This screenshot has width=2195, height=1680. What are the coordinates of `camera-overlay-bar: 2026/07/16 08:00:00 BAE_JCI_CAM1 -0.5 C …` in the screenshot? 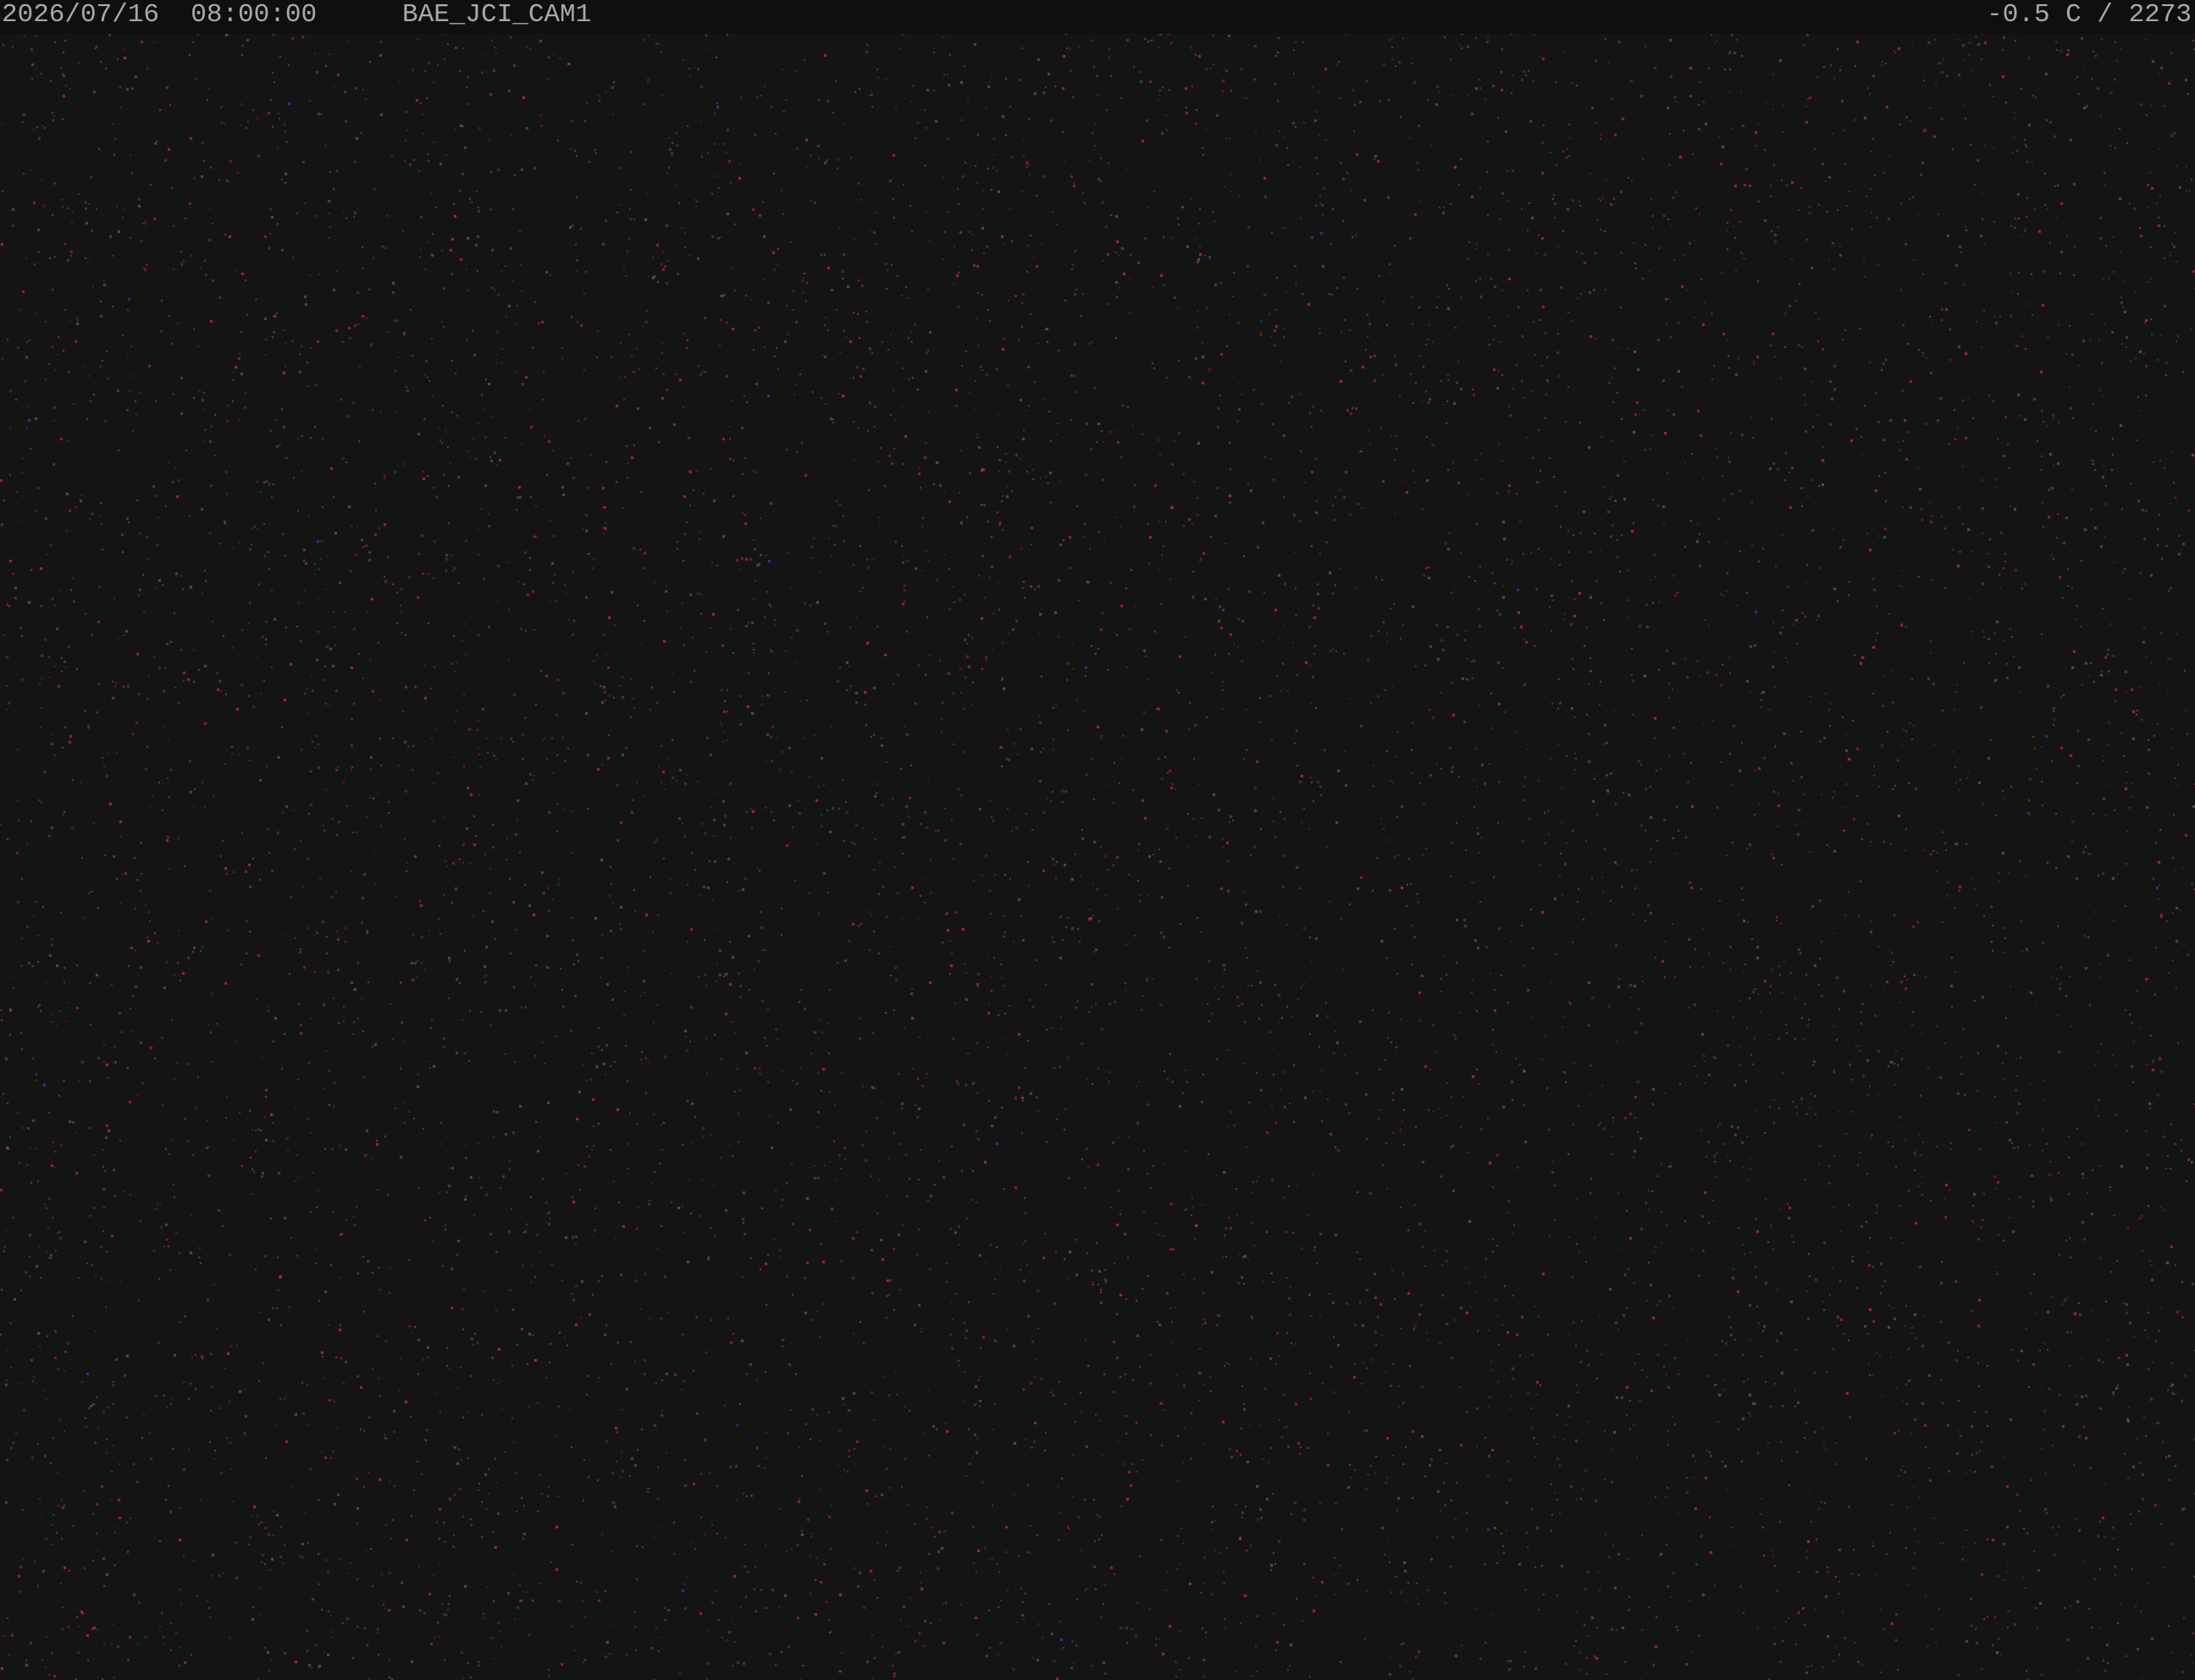 It's located at (1097, 17).